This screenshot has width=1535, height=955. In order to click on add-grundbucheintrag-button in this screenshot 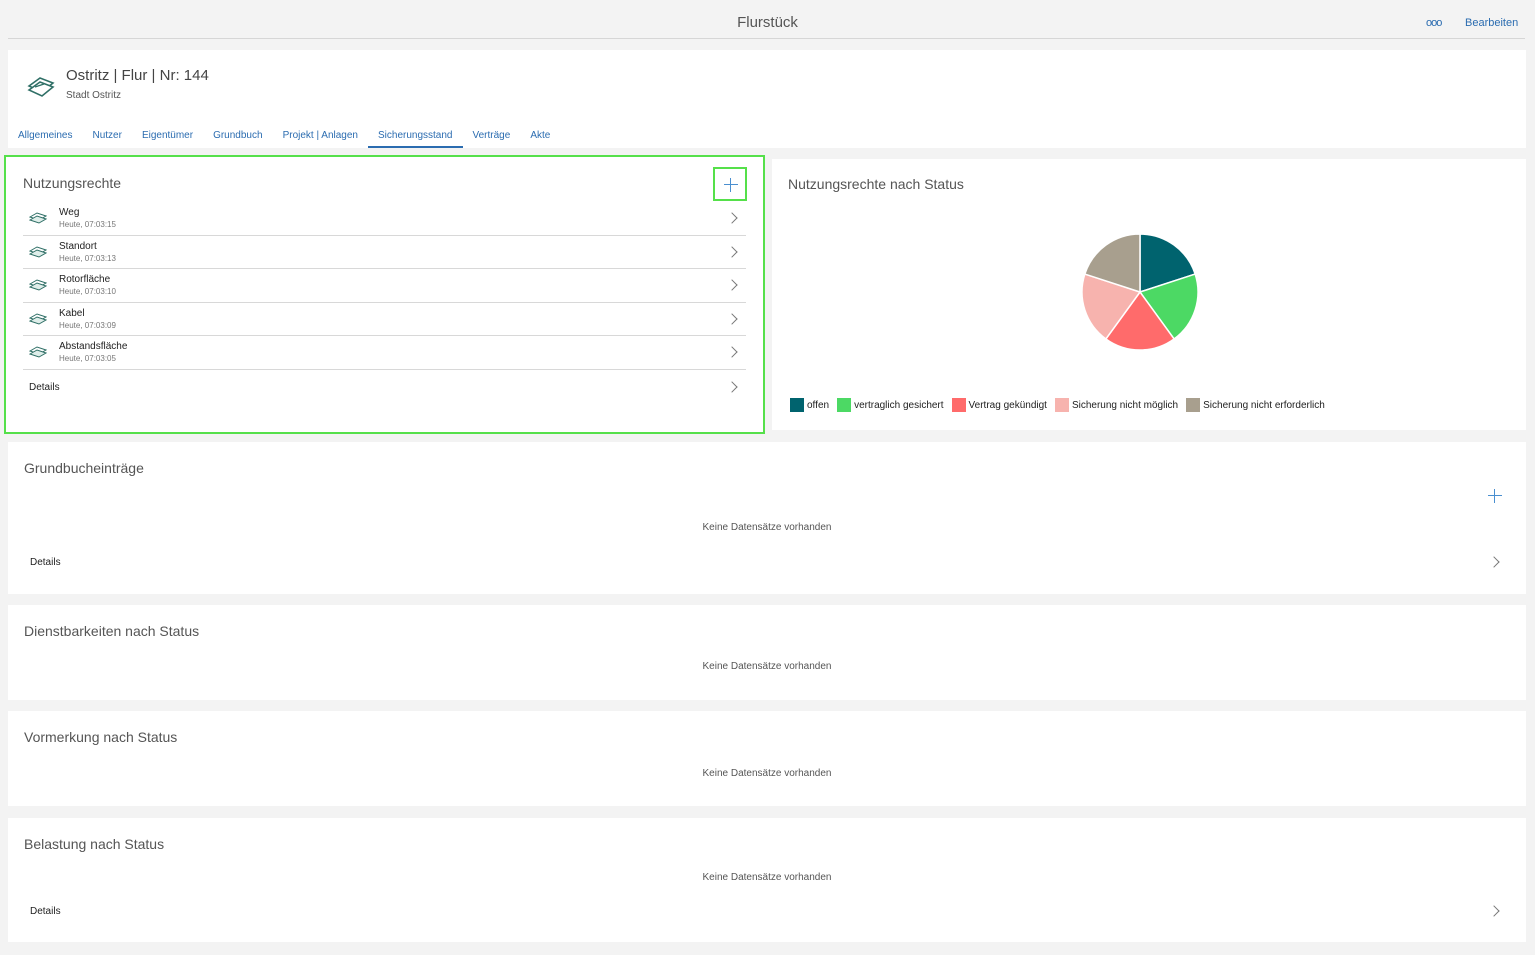, I will do `click(1495, 496)`.